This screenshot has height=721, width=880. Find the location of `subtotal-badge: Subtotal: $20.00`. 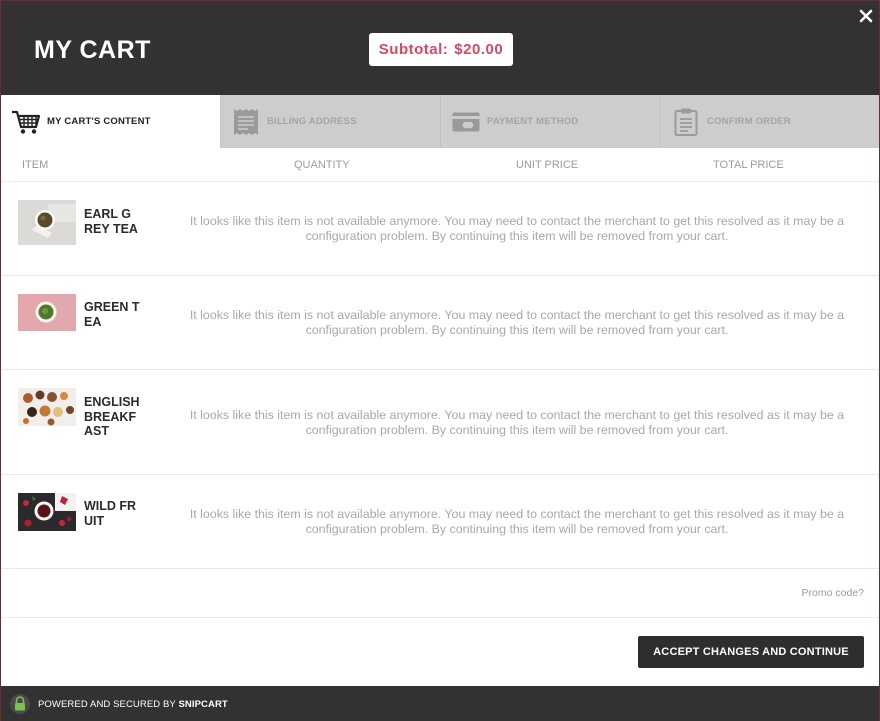

subtotal-badge: Subtotal: $20.00 is located at coordinates (441, 49).